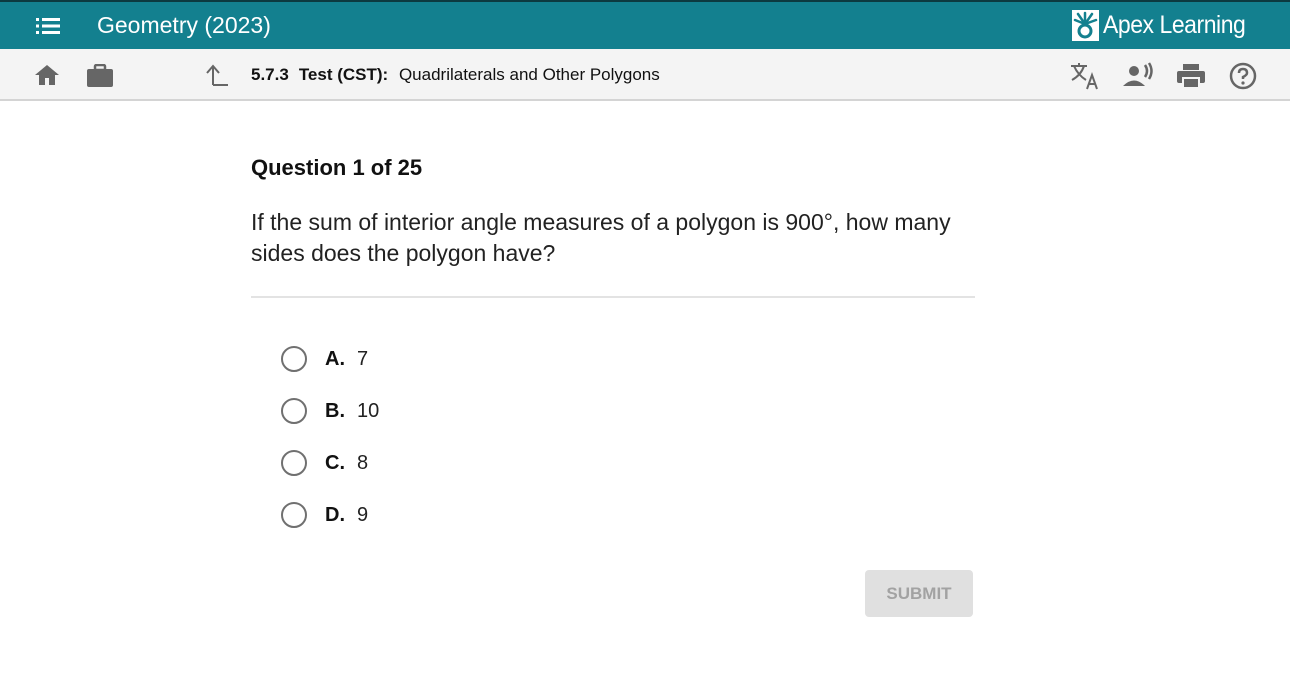 The image size is (1290, 685). I want to click on question-heading: Question 1 of 25, so click(337, 167).